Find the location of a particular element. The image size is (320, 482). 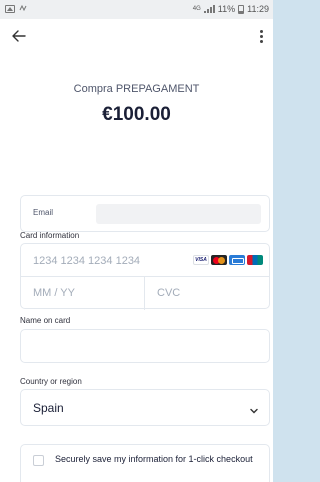

email-field: Email is located at coordinates (145, 213).